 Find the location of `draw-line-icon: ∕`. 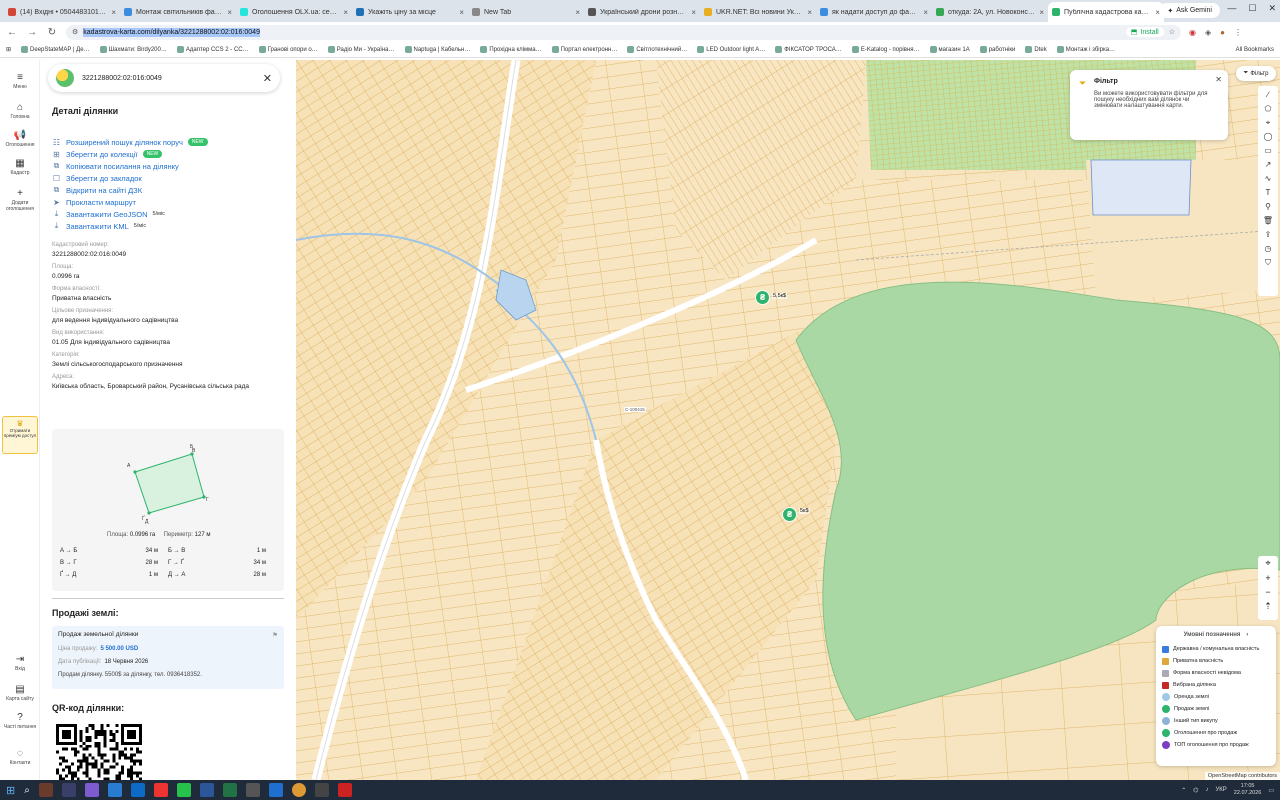

draw-line-icon: ∕ is located at coordinates (1267, 94).